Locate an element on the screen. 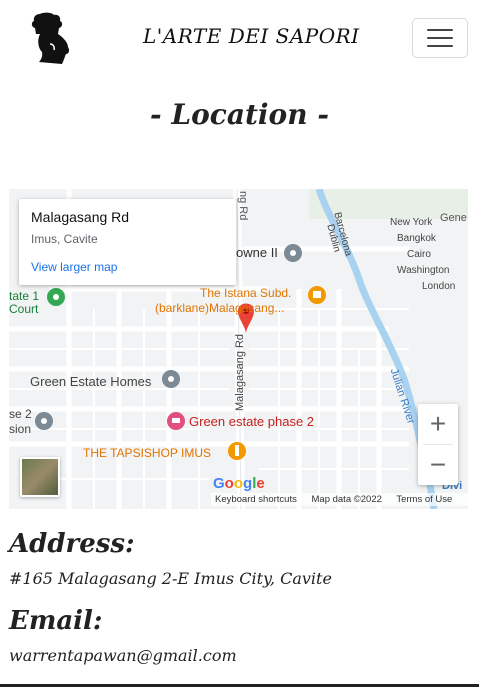  map-label-tapsishop: THE TAPSISHOP IMUS is located at coordinates (147, 453).